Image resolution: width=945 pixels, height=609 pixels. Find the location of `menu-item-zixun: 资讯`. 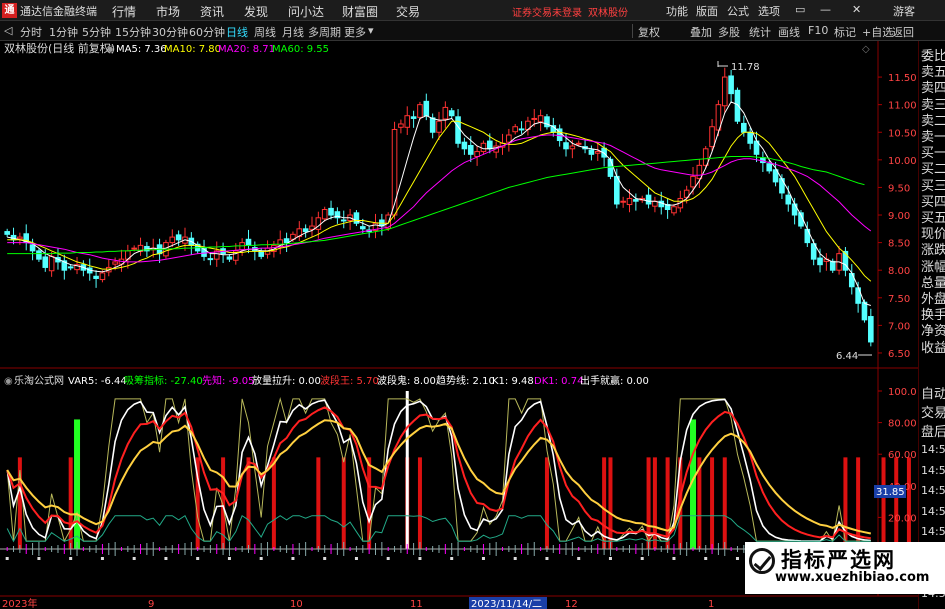

menu-item-zixun: 资讯 is located at coordinates (212, 11).